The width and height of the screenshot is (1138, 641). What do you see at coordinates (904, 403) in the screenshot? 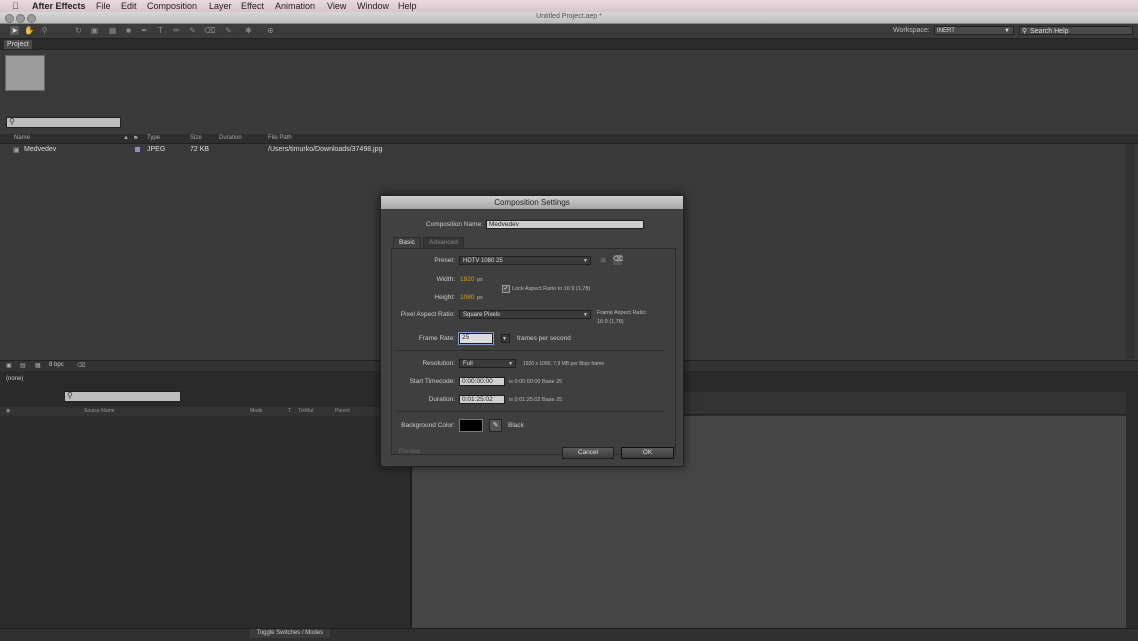
I see `time-ruler` at bounding box center [904, 403].